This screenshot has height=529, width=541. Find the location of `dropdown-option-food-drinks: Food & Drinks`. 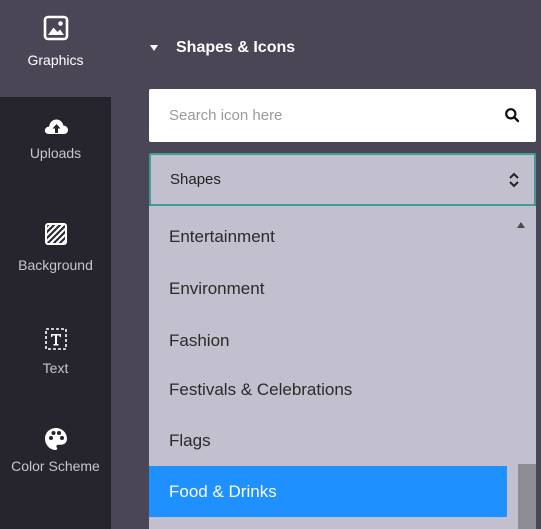

dropdown-option-food-drinks: Food & Drinks is located at coordinates (328, 491).